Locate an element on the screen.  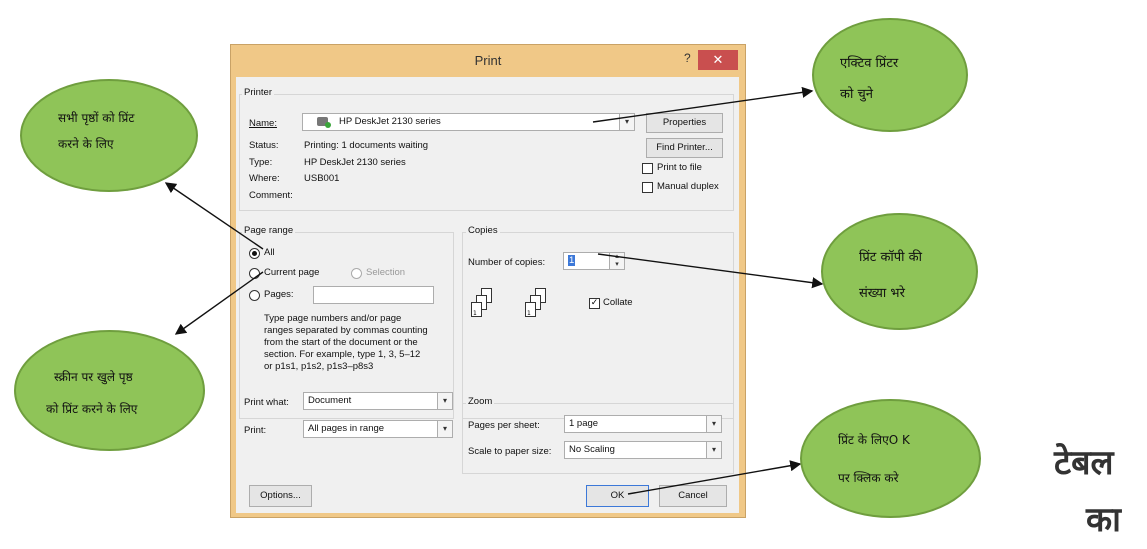
callout-copies-line: संख्या भरे is located at coordinates (882, 293).